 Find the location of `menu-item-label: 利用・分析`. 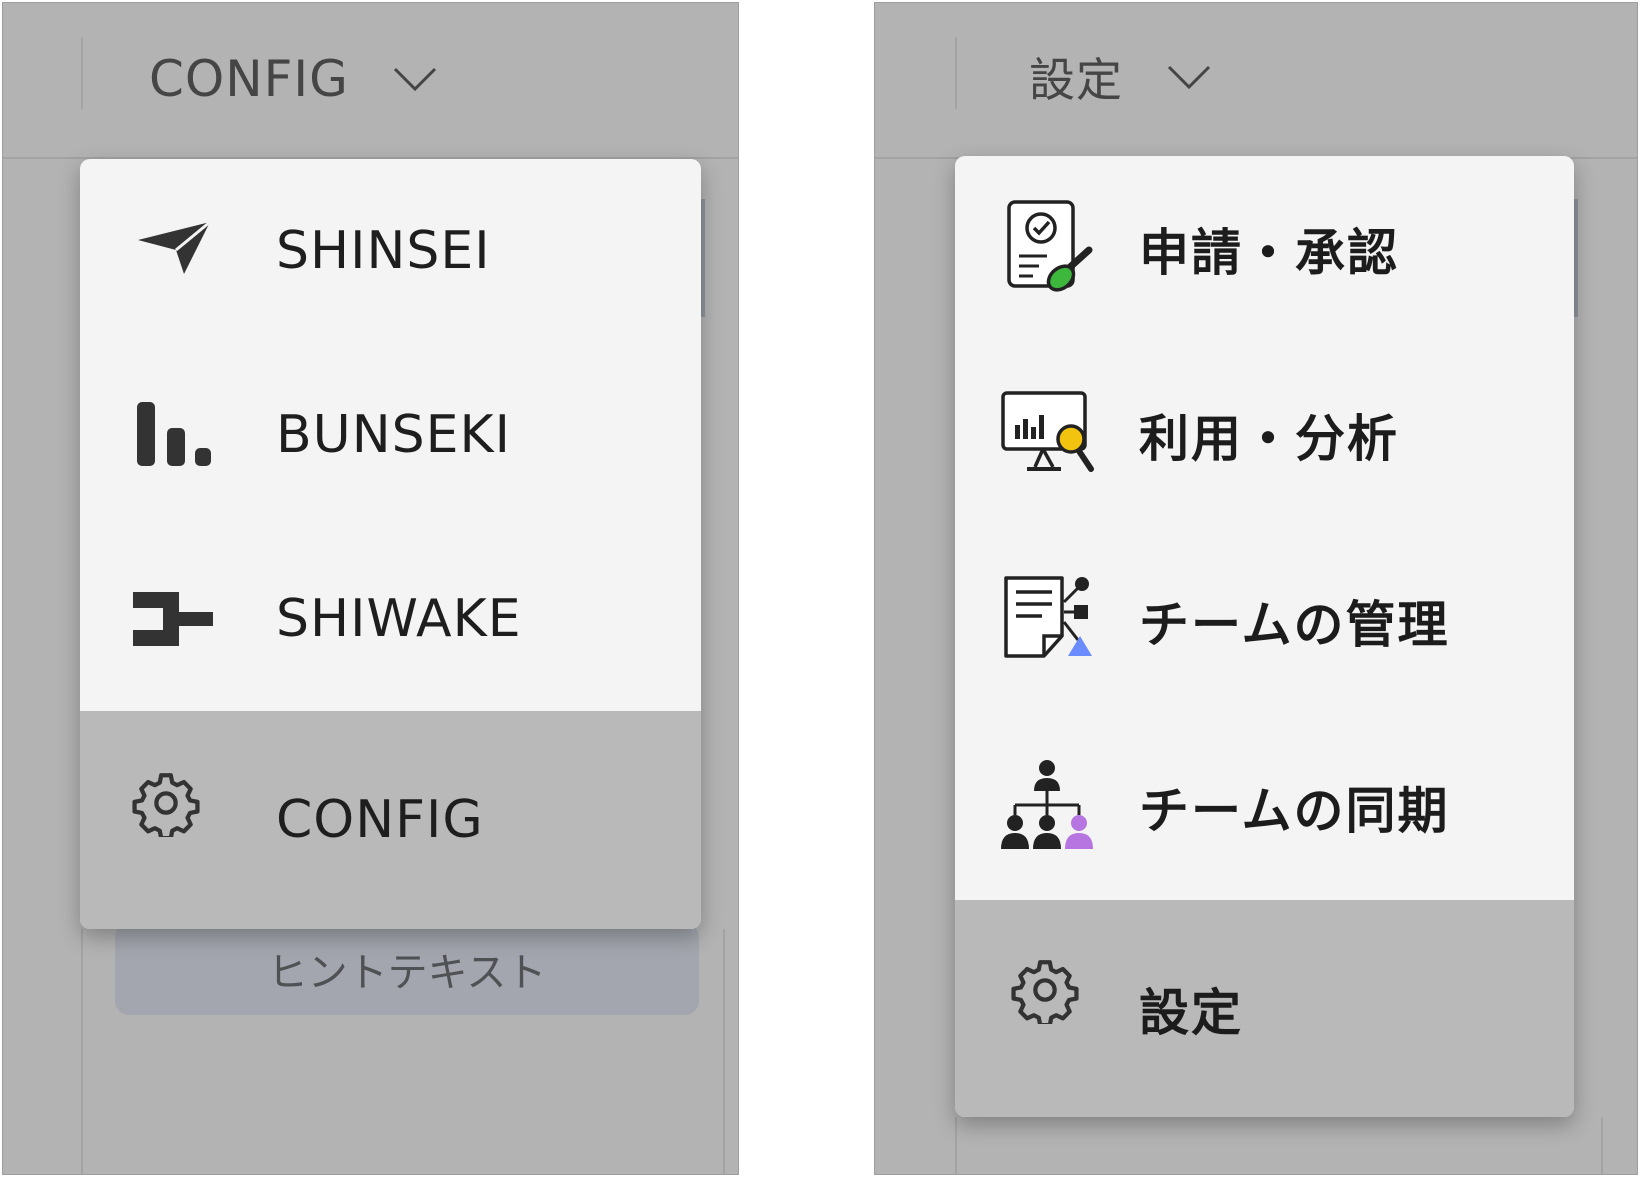

menu-item-label: 利用・分析 is located at coordinates (1269, 439).